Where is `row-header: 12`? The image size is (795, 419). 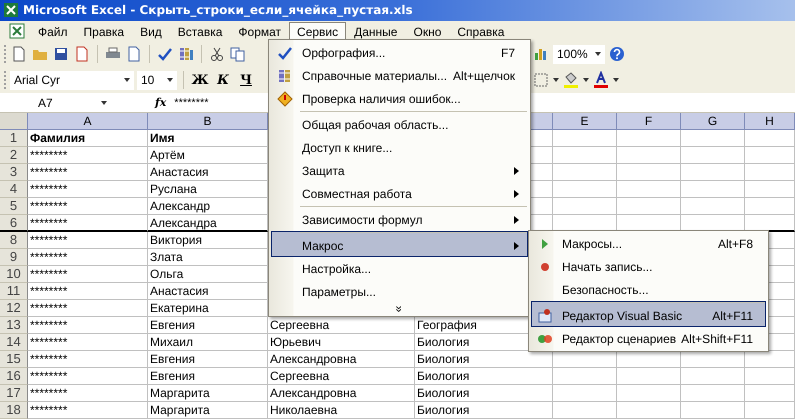
row-header: 12 is located at coordinates (14, 308).